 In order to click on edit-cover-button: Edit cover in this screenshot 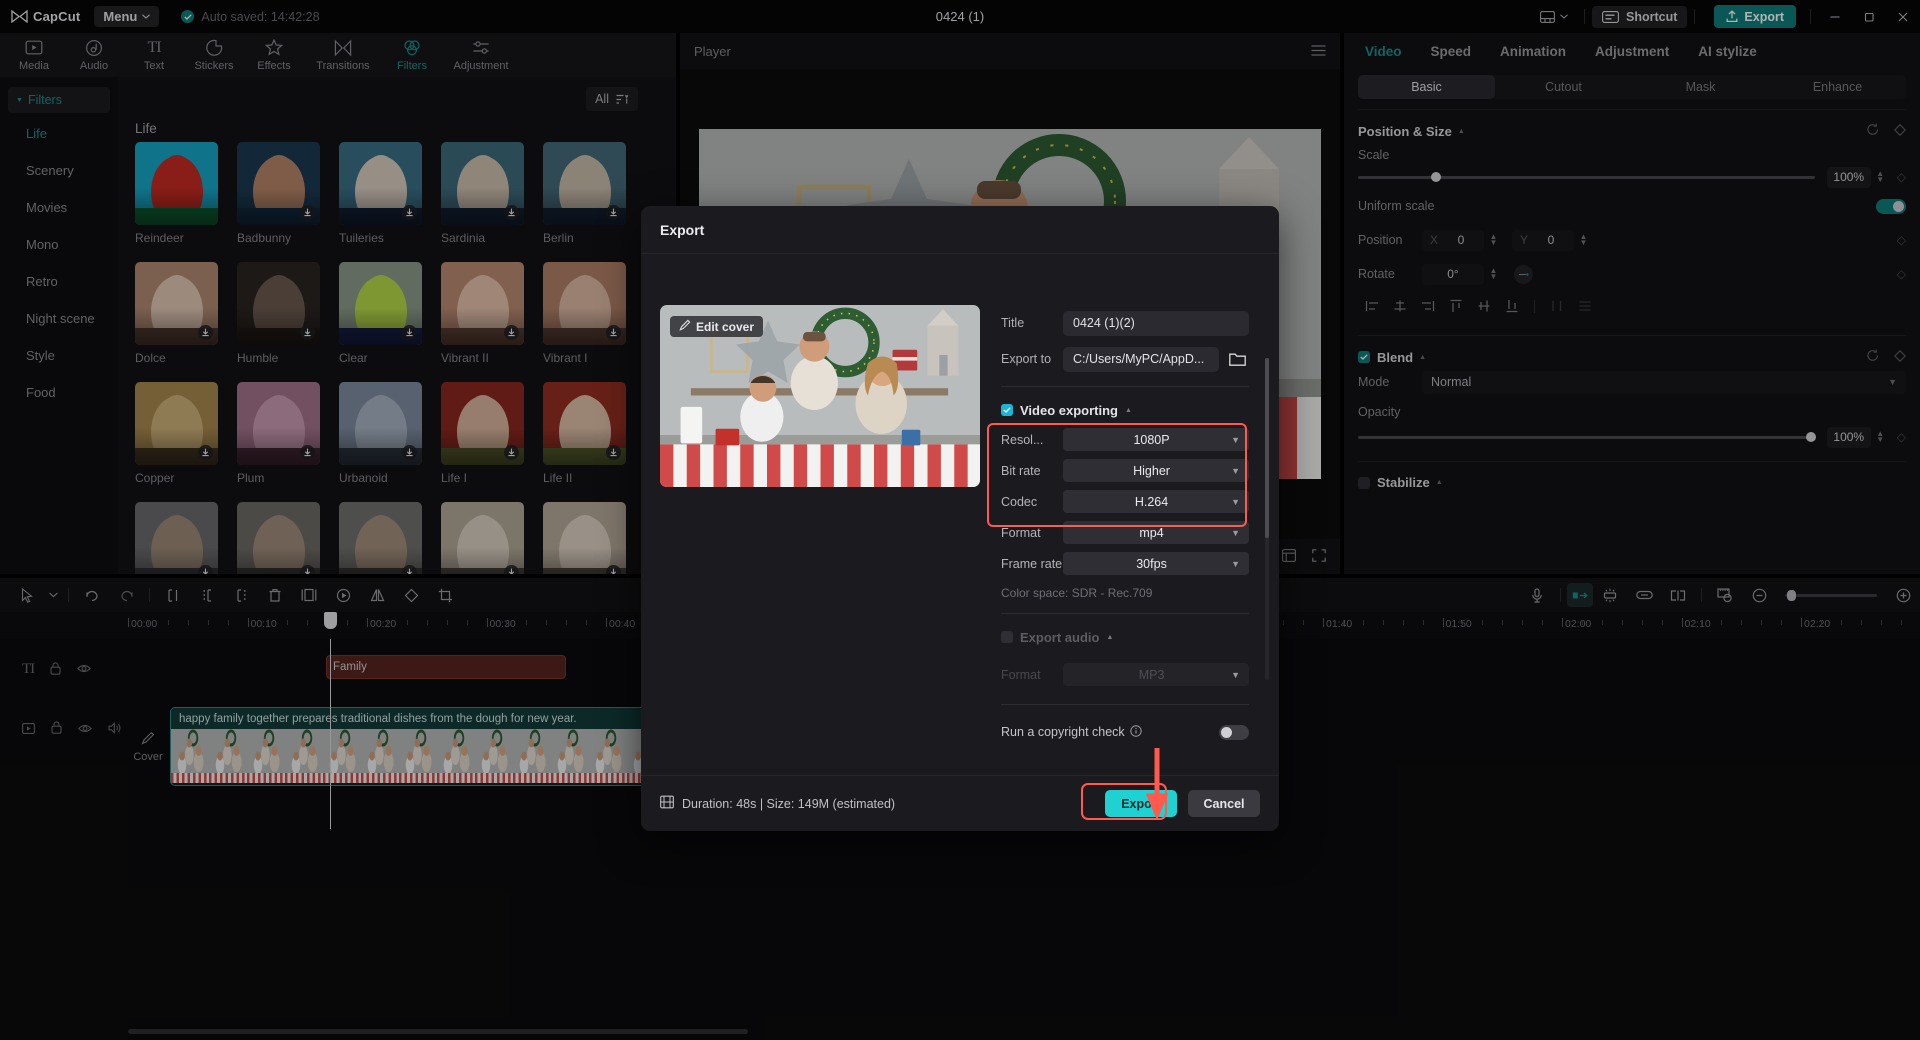, I will do `click(717, 326)`.